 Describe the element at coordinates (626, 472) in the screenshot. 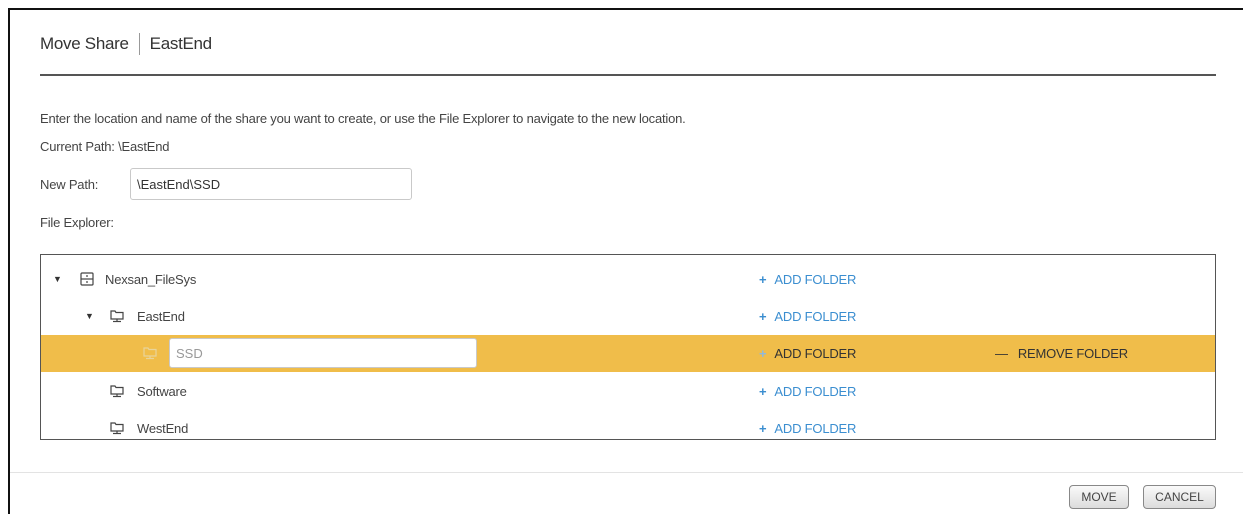

I see `footer-divider` at that location.